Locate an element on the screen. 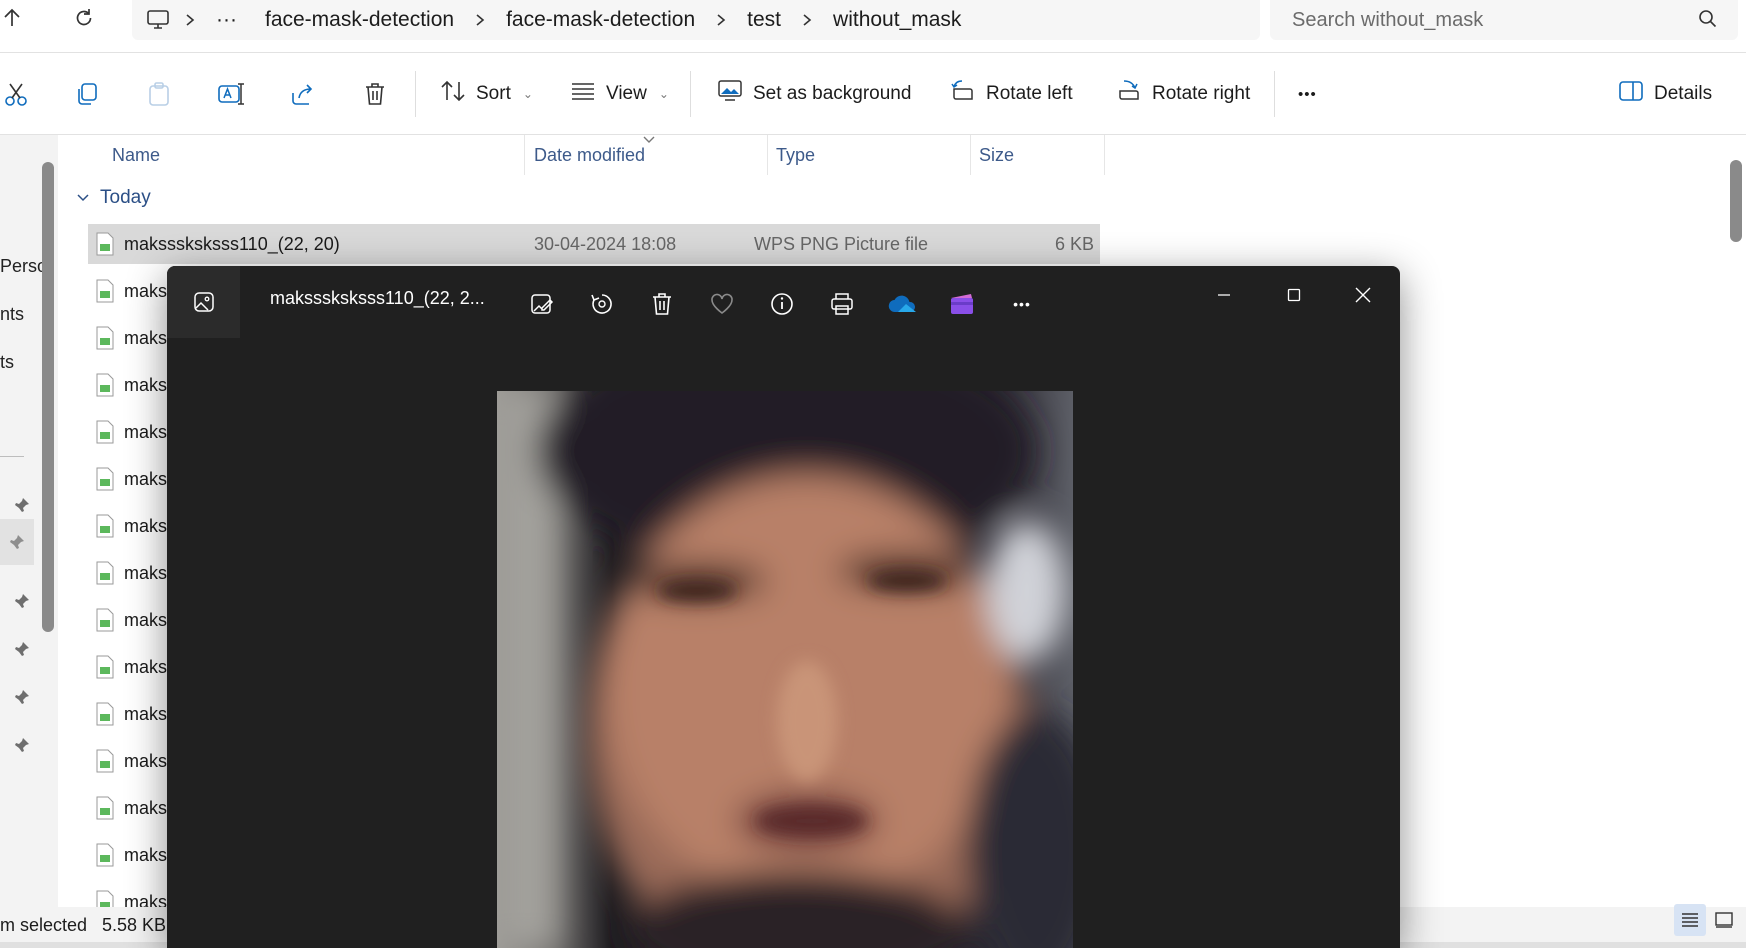  column-header-date: Date modified is located at coordinates (589, 155).